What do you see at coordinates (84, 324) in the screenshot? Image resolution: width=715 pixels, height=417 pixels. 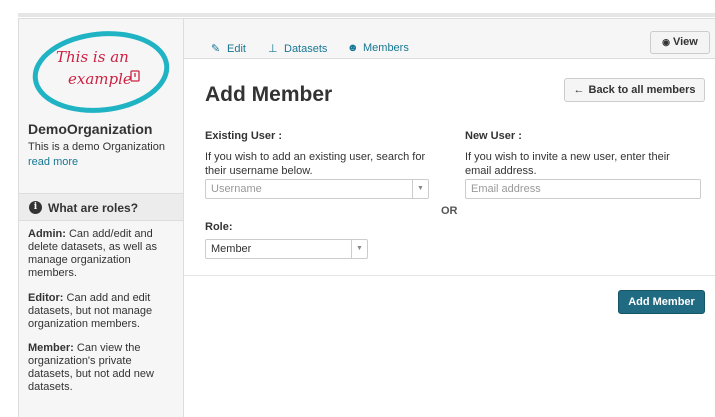 I see `role-text: organization members.` at bounding box center [84, 324].